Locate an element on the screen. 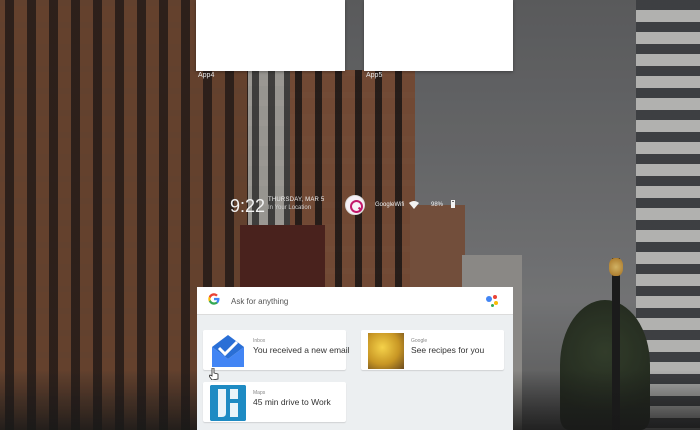  card-recipes: Google See recipes for you is located at coordinates (432, 350).